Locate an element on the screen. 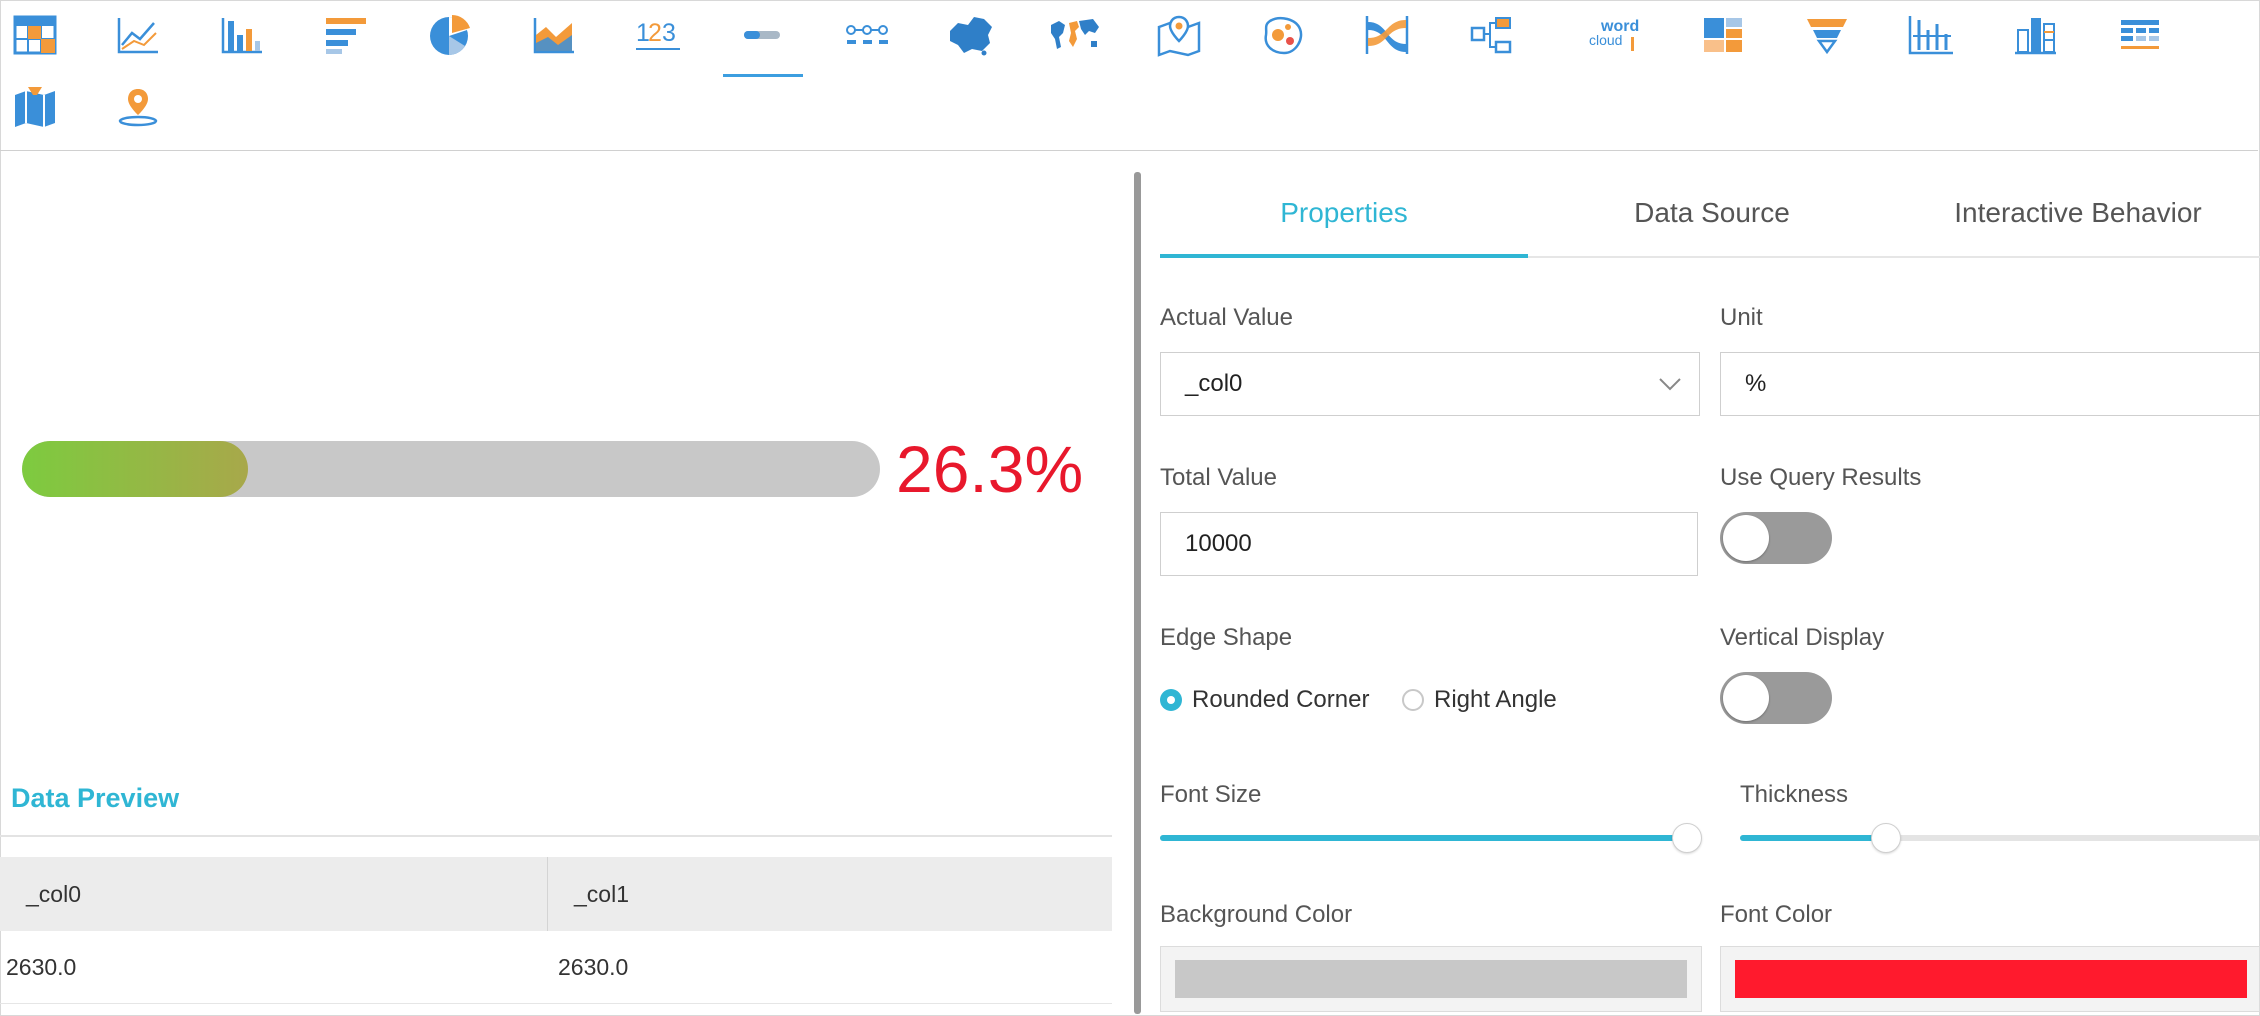  column-header: _col1 is located at coordinates (822, 894).